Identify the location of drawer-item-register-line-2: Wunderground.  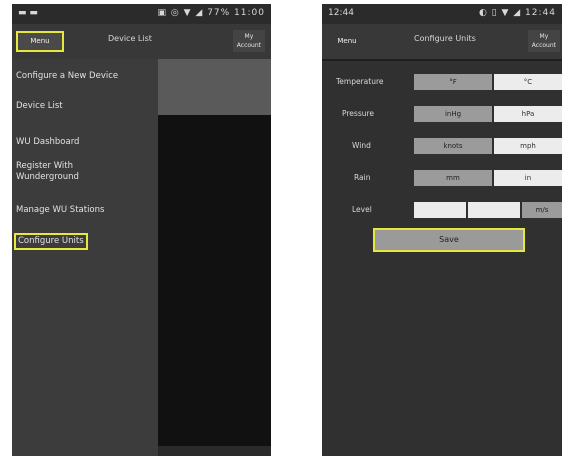
(47, 177).